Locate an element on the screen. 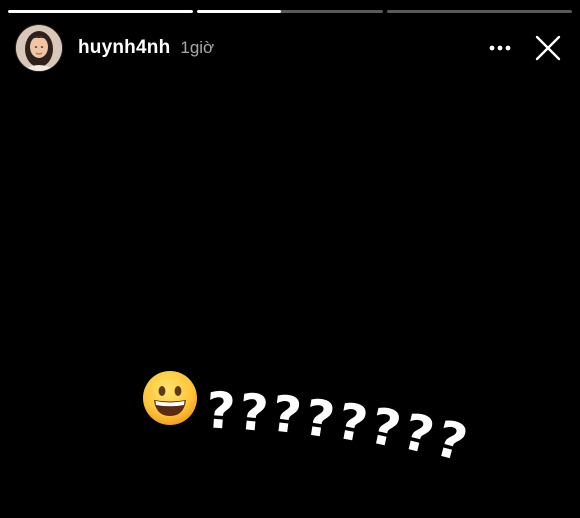  story-header: huynh4nh 1giờ is located at coordinates (291, 48).